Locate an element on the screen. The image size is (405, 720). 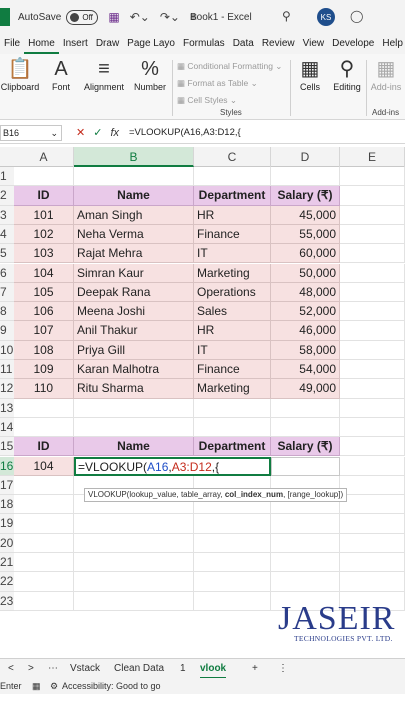
clipboard-group: 📋 Clipboard is located at coordinates (20, 74).